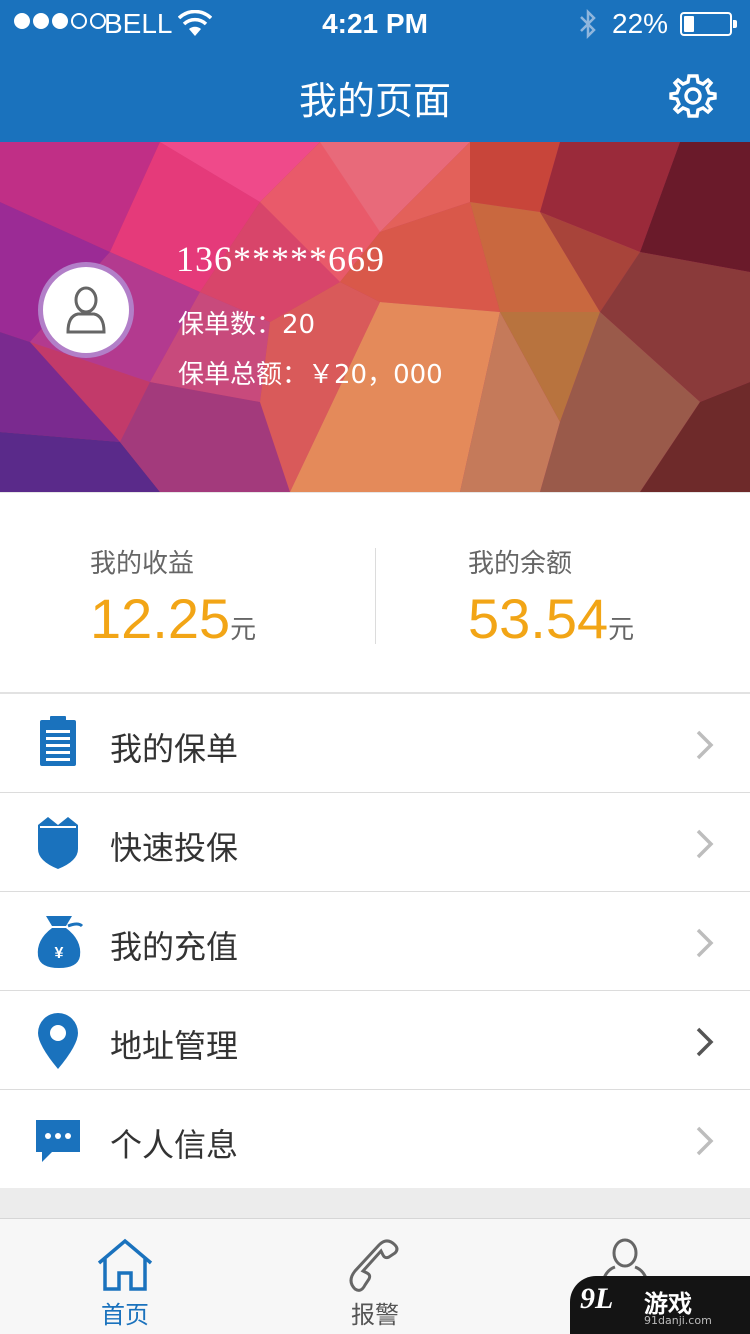 The width and height of the screenshot is (750, 1334). I want to click on balance-value: 53.54, so click(538, 618).